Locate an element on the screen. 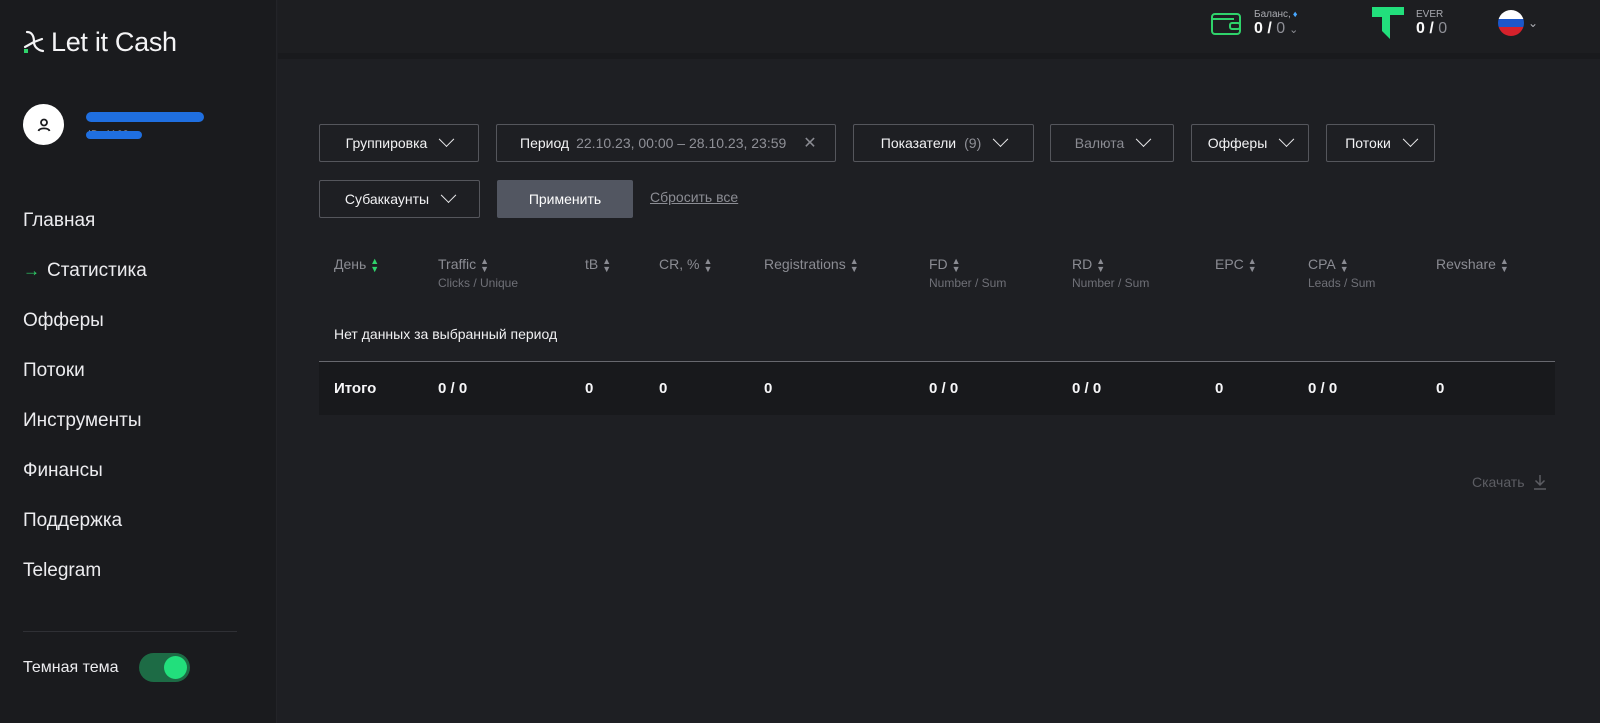 Image resolution: width=1600 pixels, height=723 pixels. nav-item-offers: Офферы is located at coordinates (85, 321).